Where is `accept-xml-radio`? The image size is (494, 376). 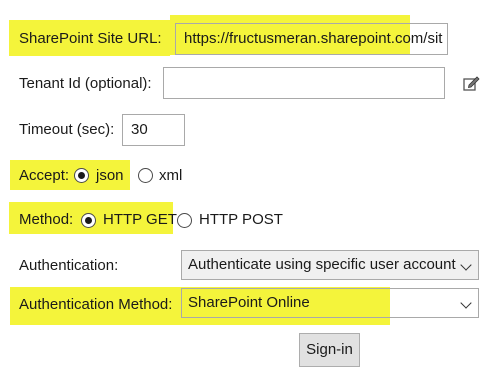
accept-xml-radio is located at coordinates (145, 175).